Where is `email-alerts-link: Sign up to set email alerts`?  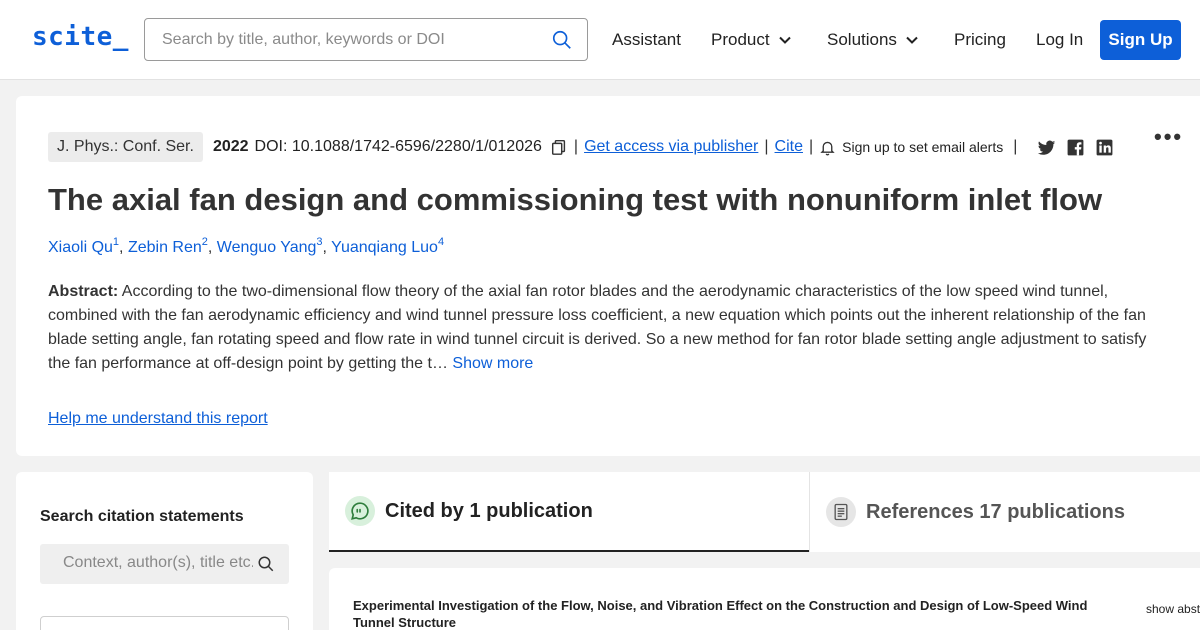
email-alerts-link: Sign up to set email alerts is located at coordinates (922, 147).